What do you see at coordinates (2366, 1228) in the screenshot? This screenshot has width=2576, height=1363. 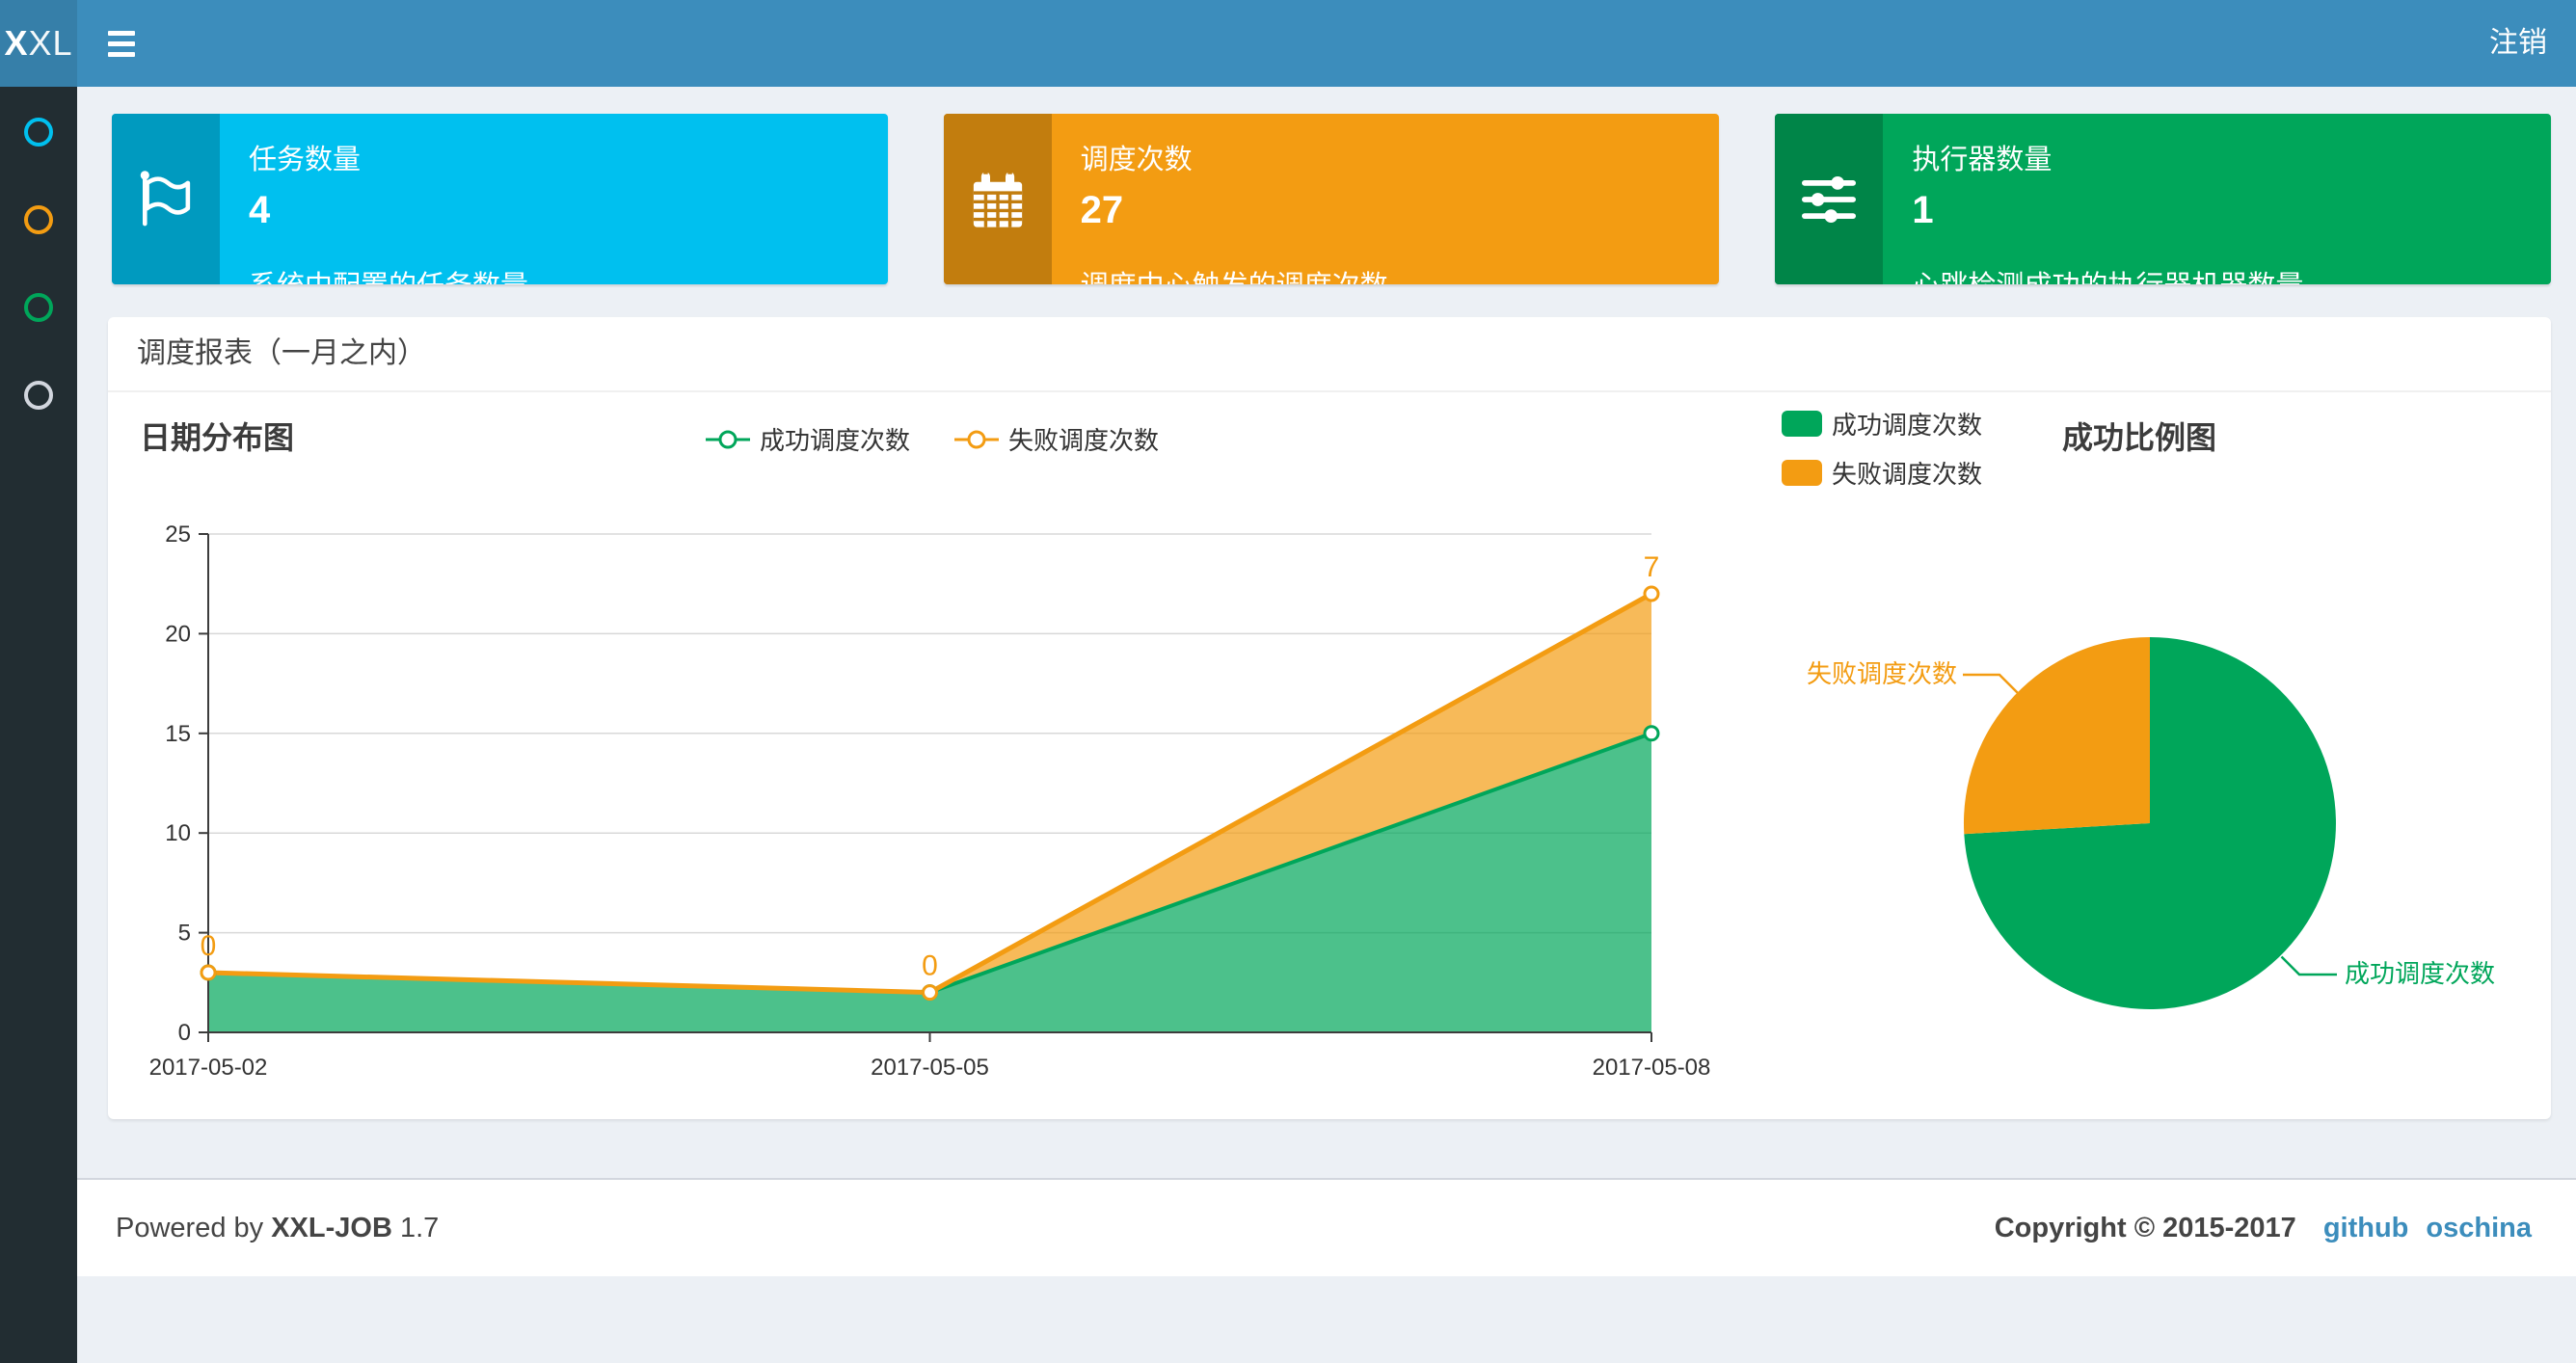 I see `github-link: github` at bounding box center [2366, 1228].